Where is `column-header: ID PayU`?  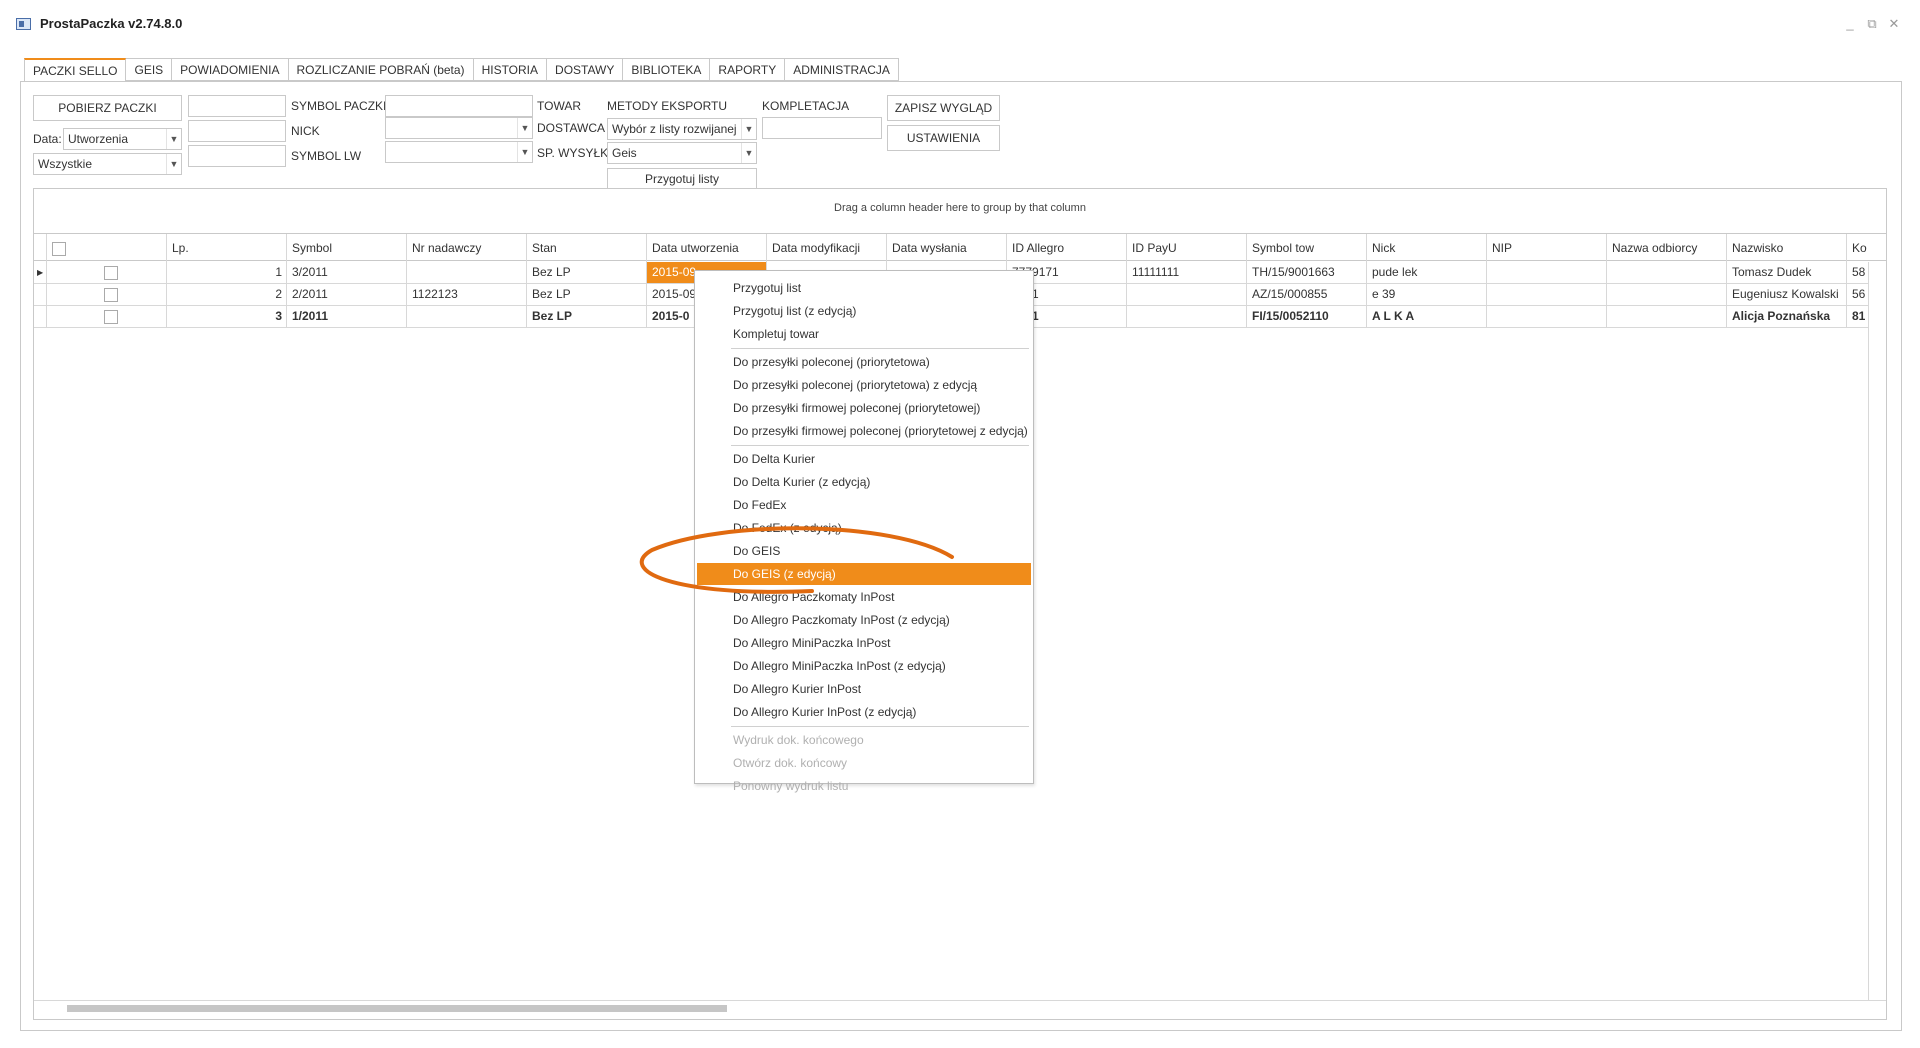 column-header: ID PayU is located at coordinates (1186, 248).